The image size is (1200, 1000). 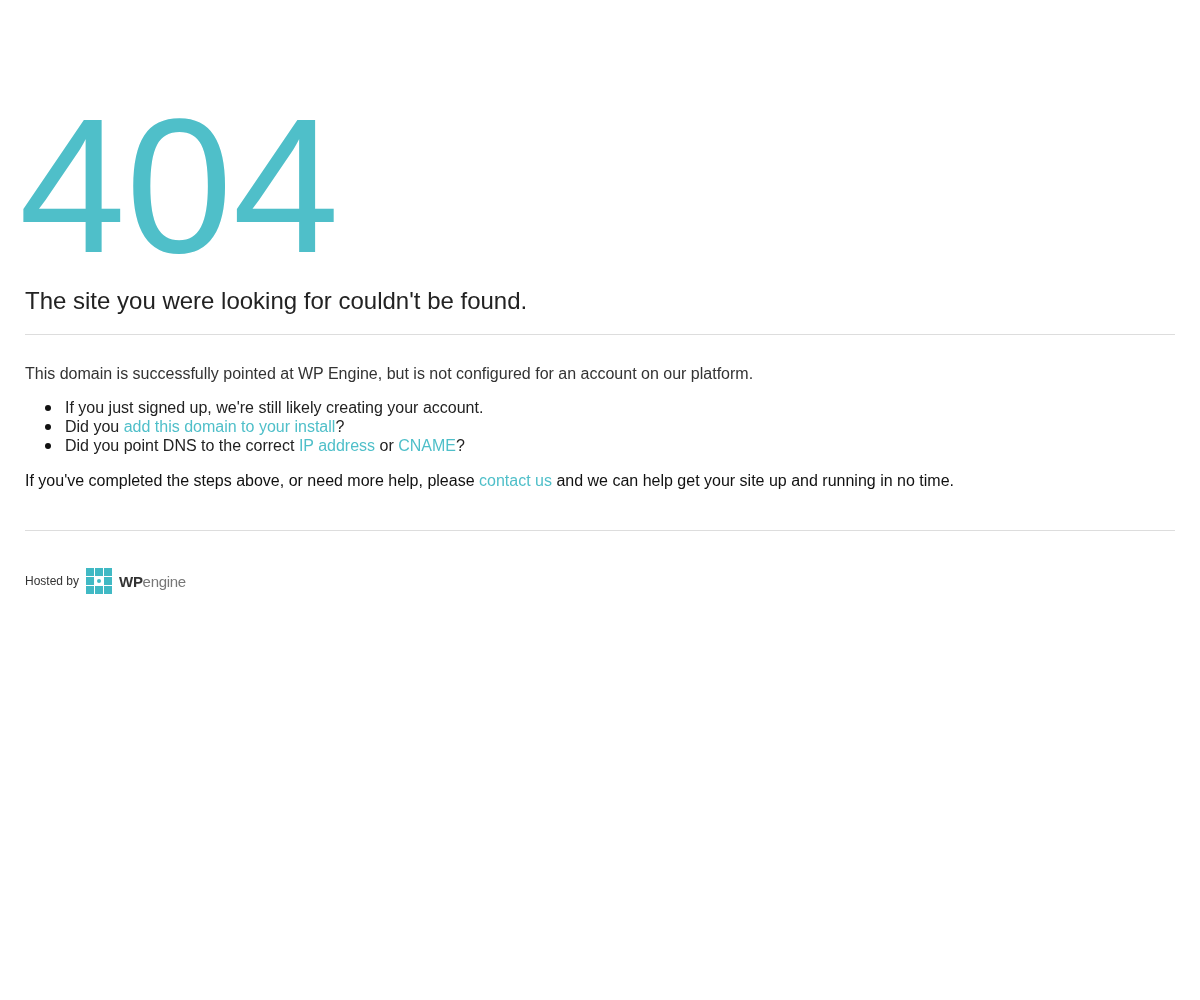 I want to click on intro-text: This domain is successfully pointed at WP Engine, but is not configured for an account on our platform., so click(x=389, y=374).